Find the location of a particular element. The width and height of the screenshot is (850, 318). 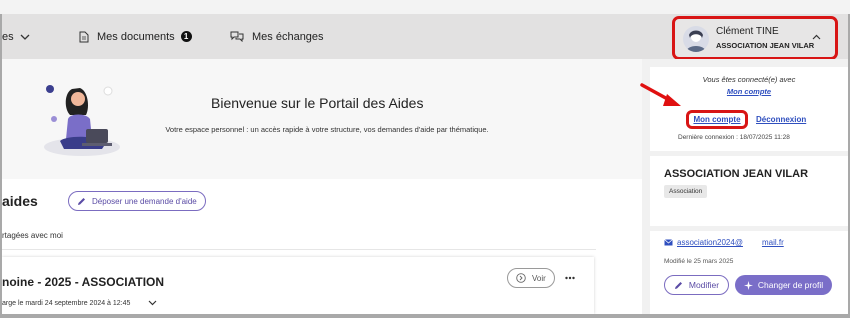

mon-compte-button: Mon compte is located at coordinates (717, 119).